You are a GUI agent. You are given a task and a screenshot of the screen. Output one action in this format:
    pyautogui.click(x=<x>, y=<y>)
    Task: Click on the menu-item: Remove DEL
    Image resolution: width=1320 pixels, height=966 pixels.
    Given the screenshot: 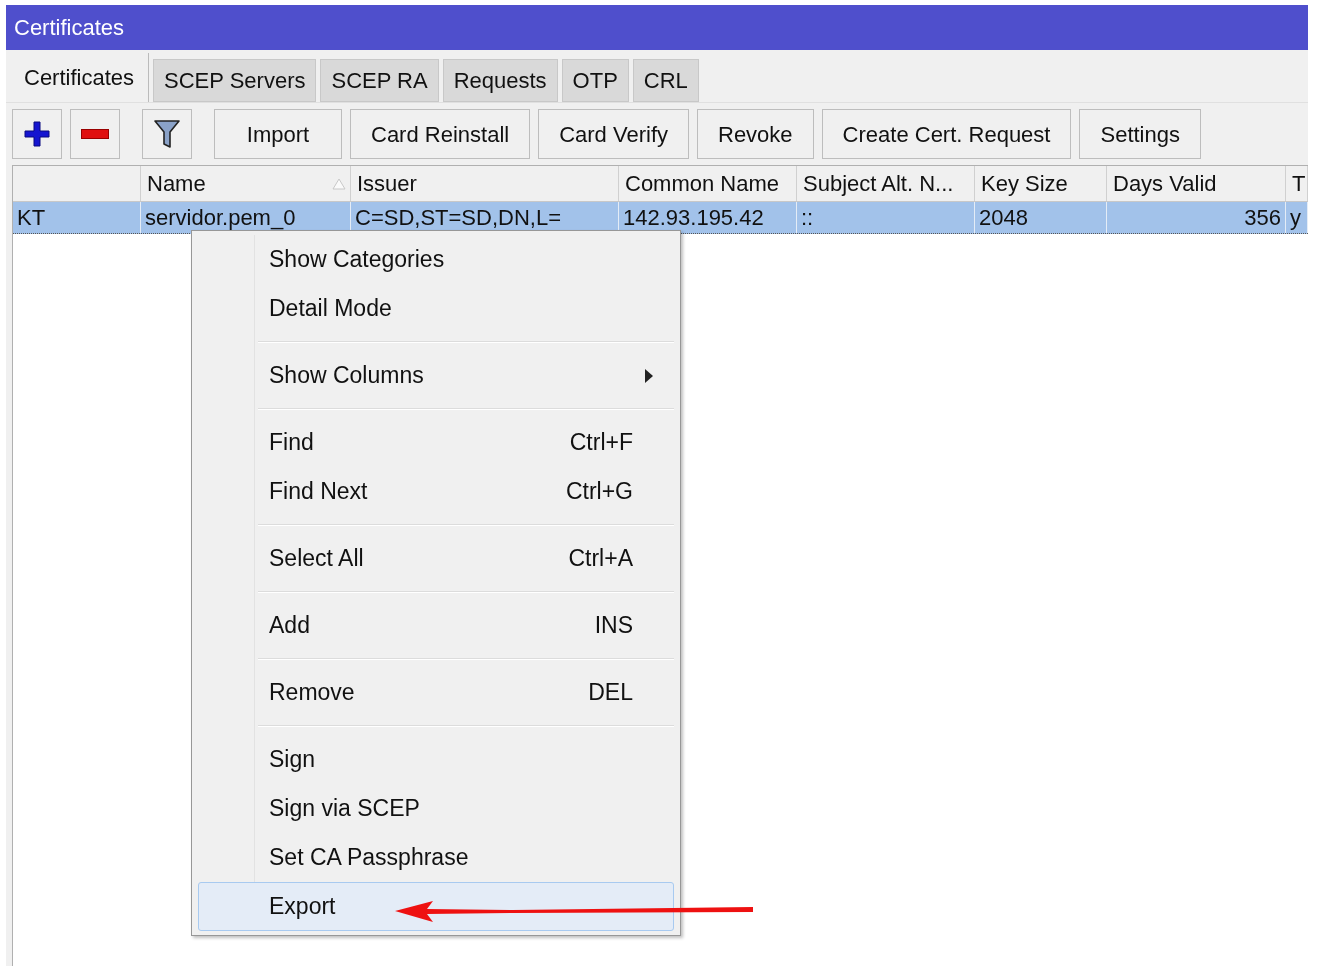 What is the action you would take?
    pyautogui.click(x=436, y=692)
    